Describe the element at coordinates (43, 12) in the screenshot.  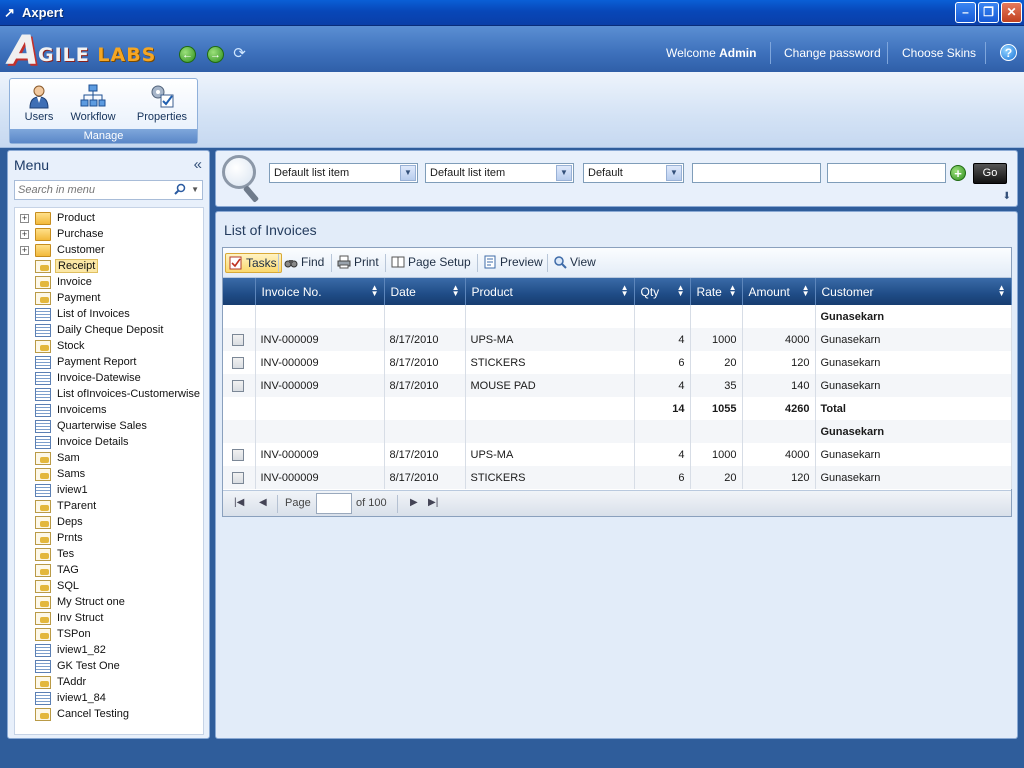
I see `window-title: Axpert` at that location.